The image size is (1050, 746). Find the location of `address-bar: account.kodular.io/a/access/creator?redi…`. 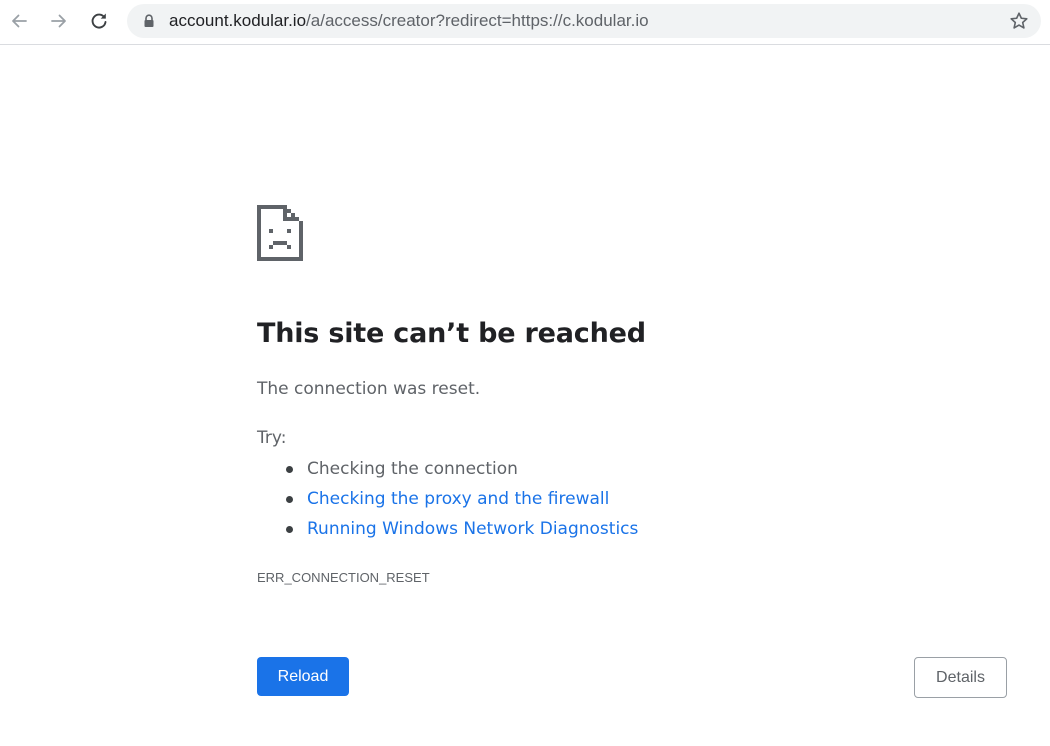

address-bar: account.kodular.io/a/access/creator?redi… is located at coordinates (584, 21).